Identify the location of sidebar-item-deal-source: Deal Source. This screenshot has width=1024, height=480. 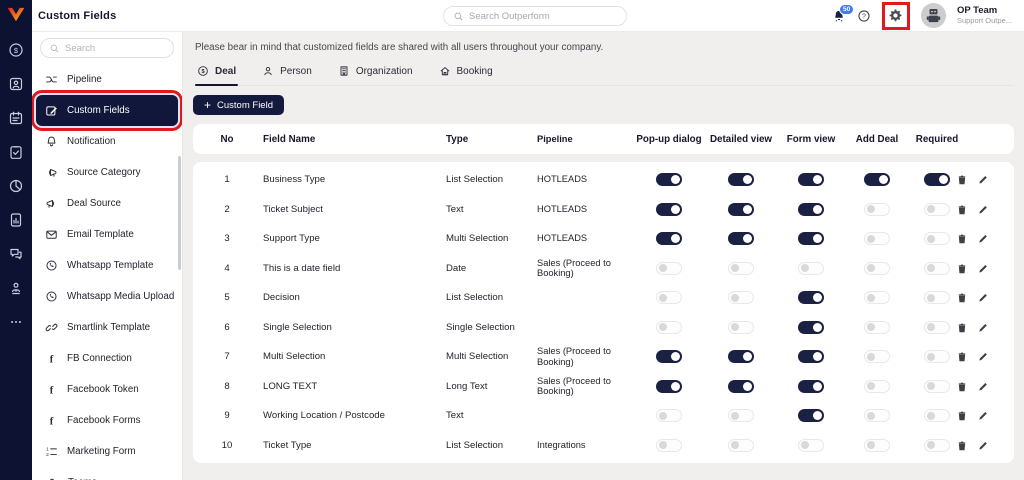
(107, 203).